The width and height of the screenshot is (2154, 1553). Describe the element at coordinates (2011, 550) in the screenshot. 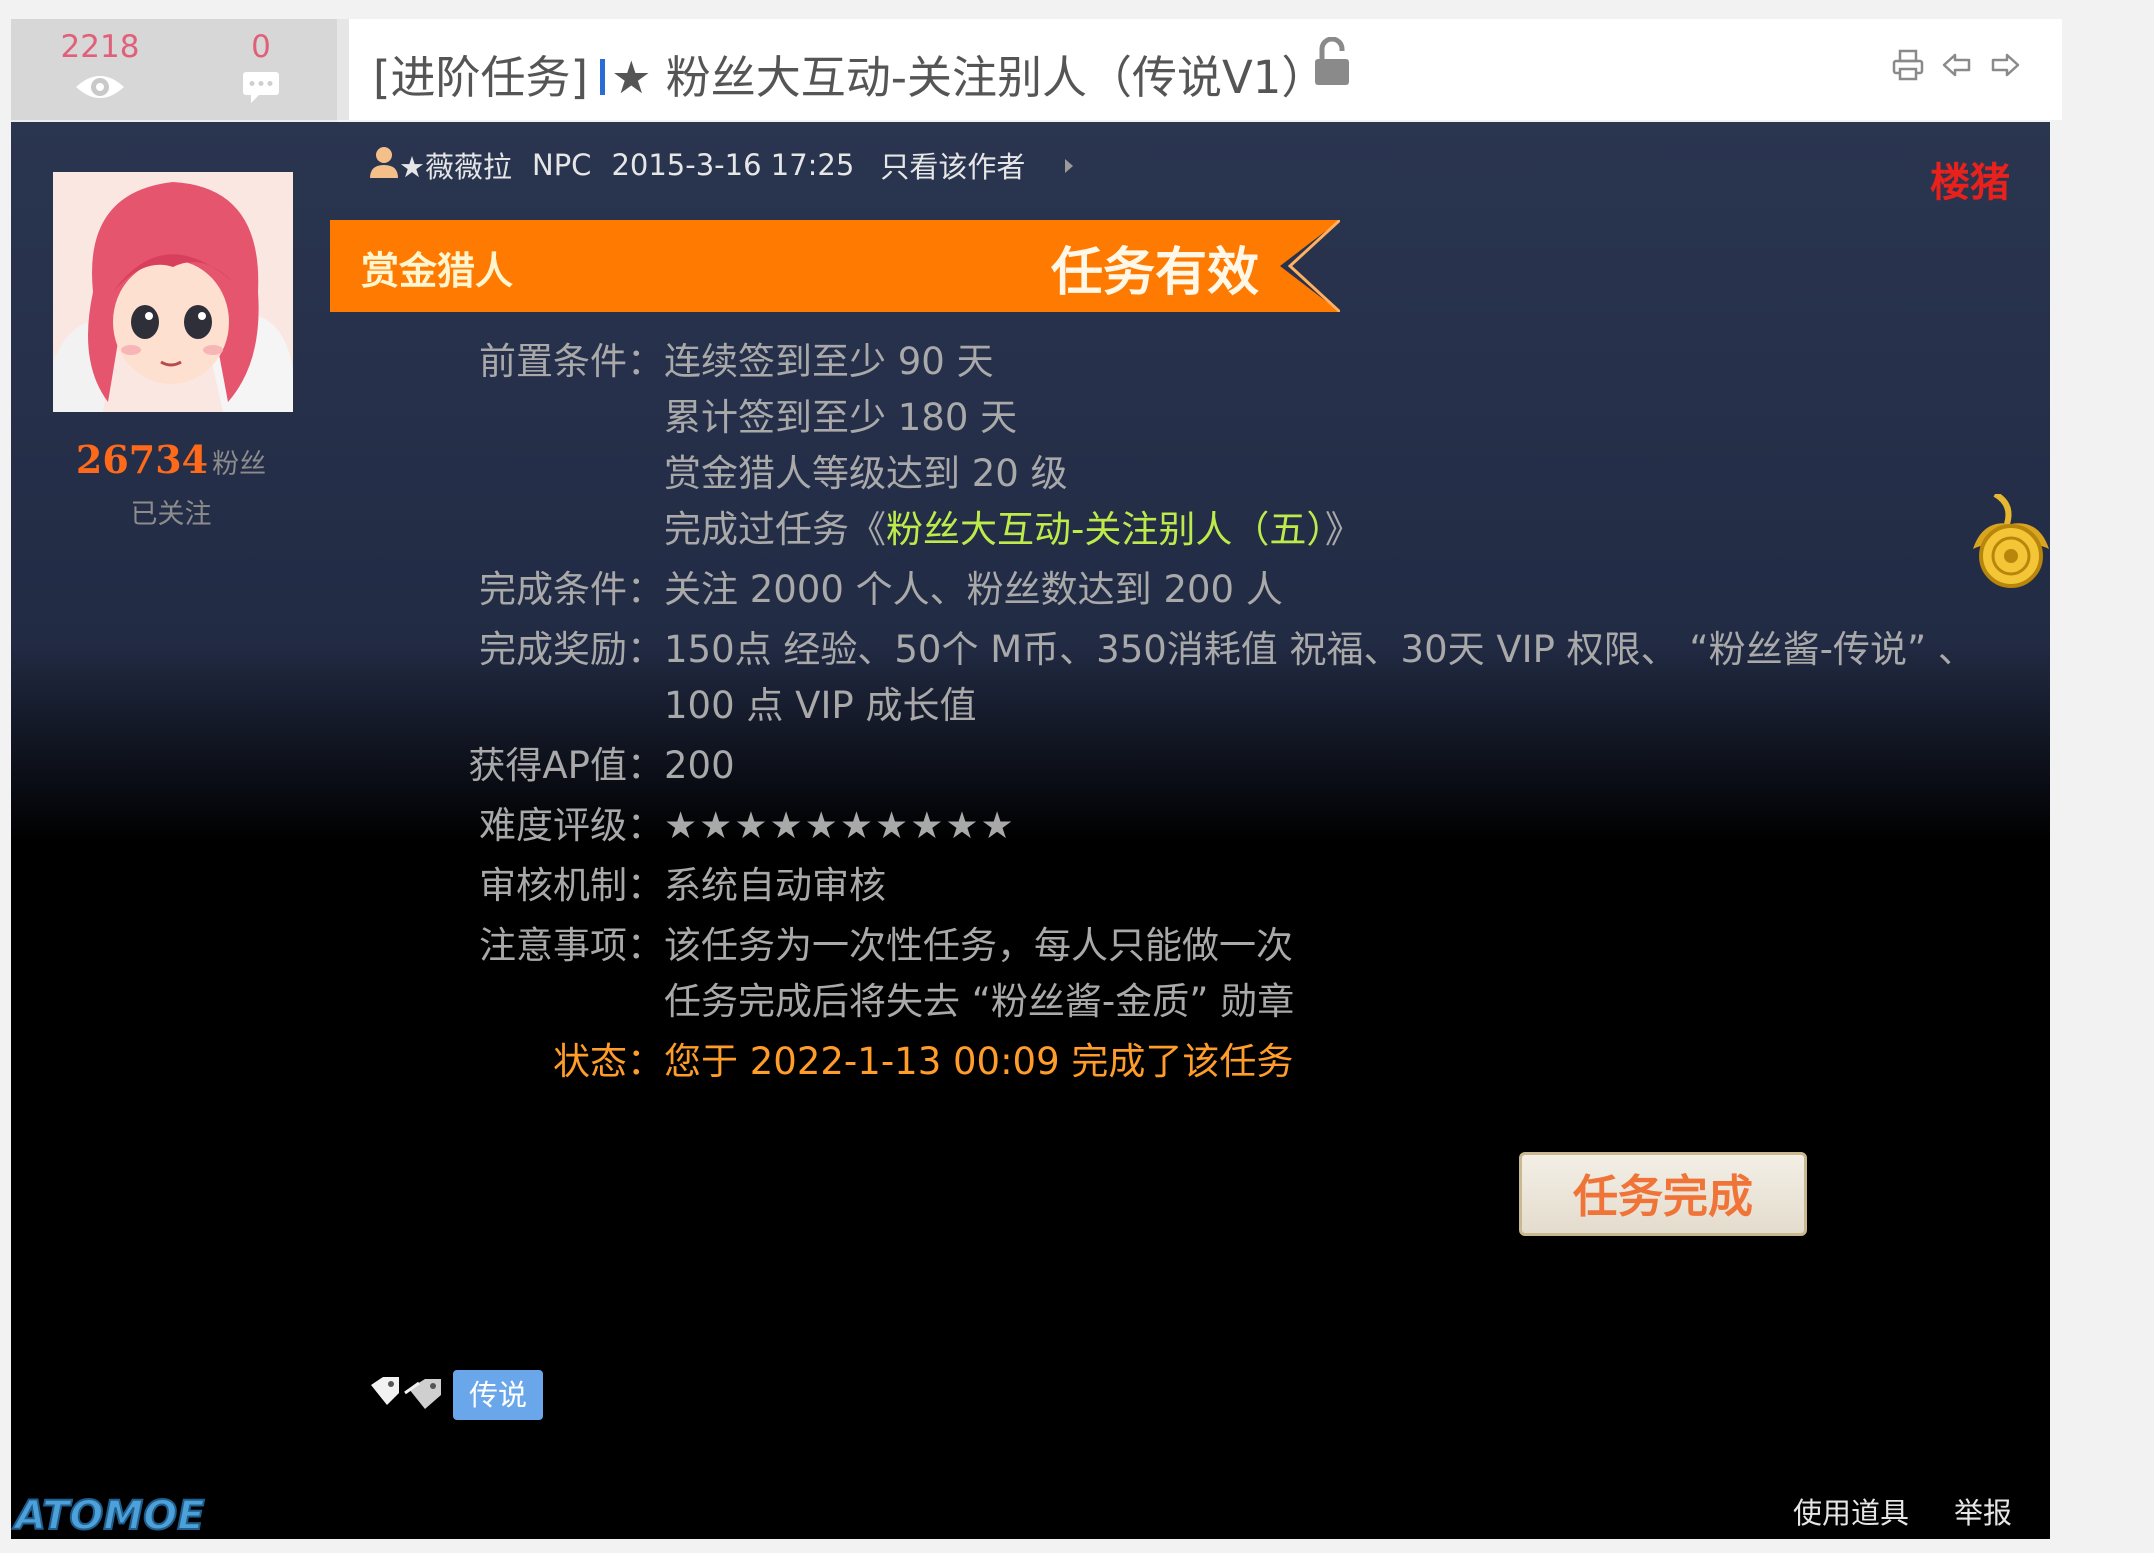

I see `medal-icon` at that location.